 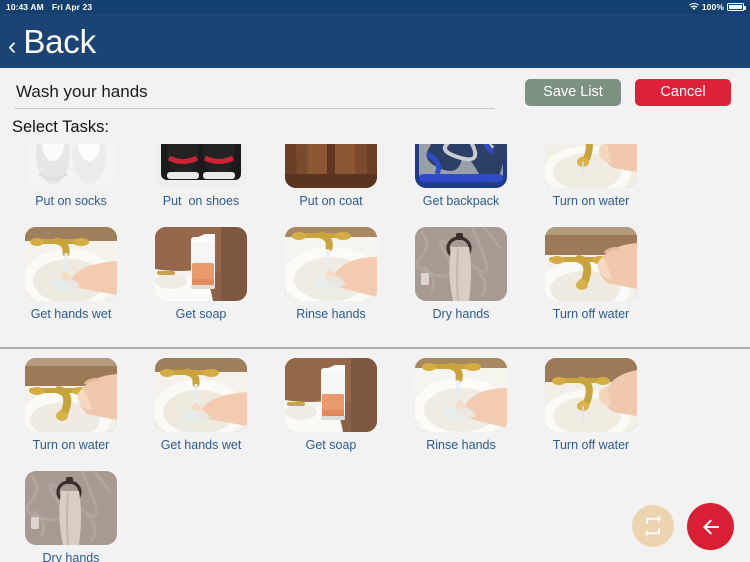 I want to click on task-label: Put on shoes, so click(x=201, y=201).